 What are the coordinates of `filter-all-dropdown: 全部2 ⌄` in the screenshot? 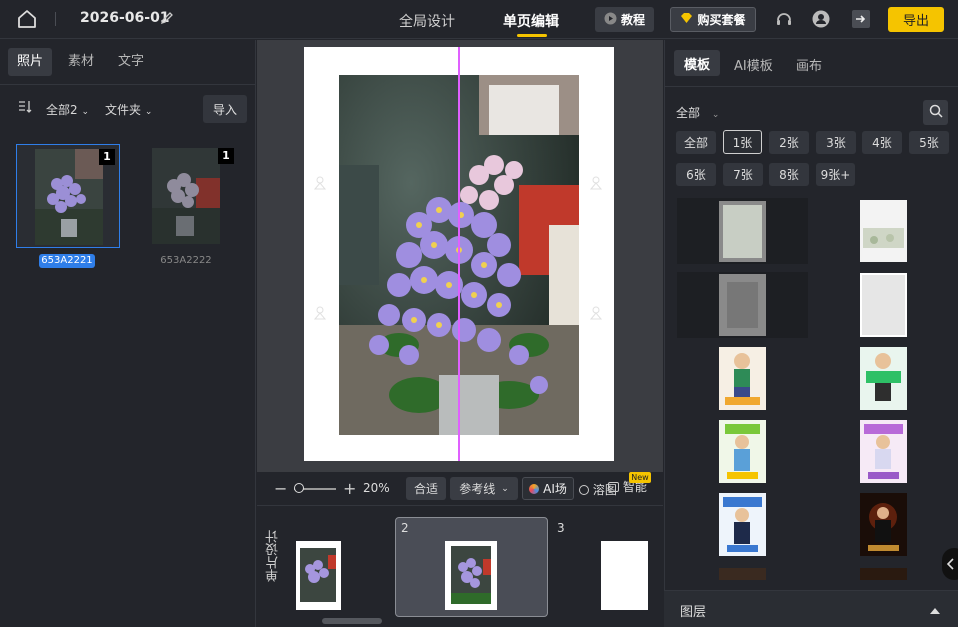 It's located at (67, 109).